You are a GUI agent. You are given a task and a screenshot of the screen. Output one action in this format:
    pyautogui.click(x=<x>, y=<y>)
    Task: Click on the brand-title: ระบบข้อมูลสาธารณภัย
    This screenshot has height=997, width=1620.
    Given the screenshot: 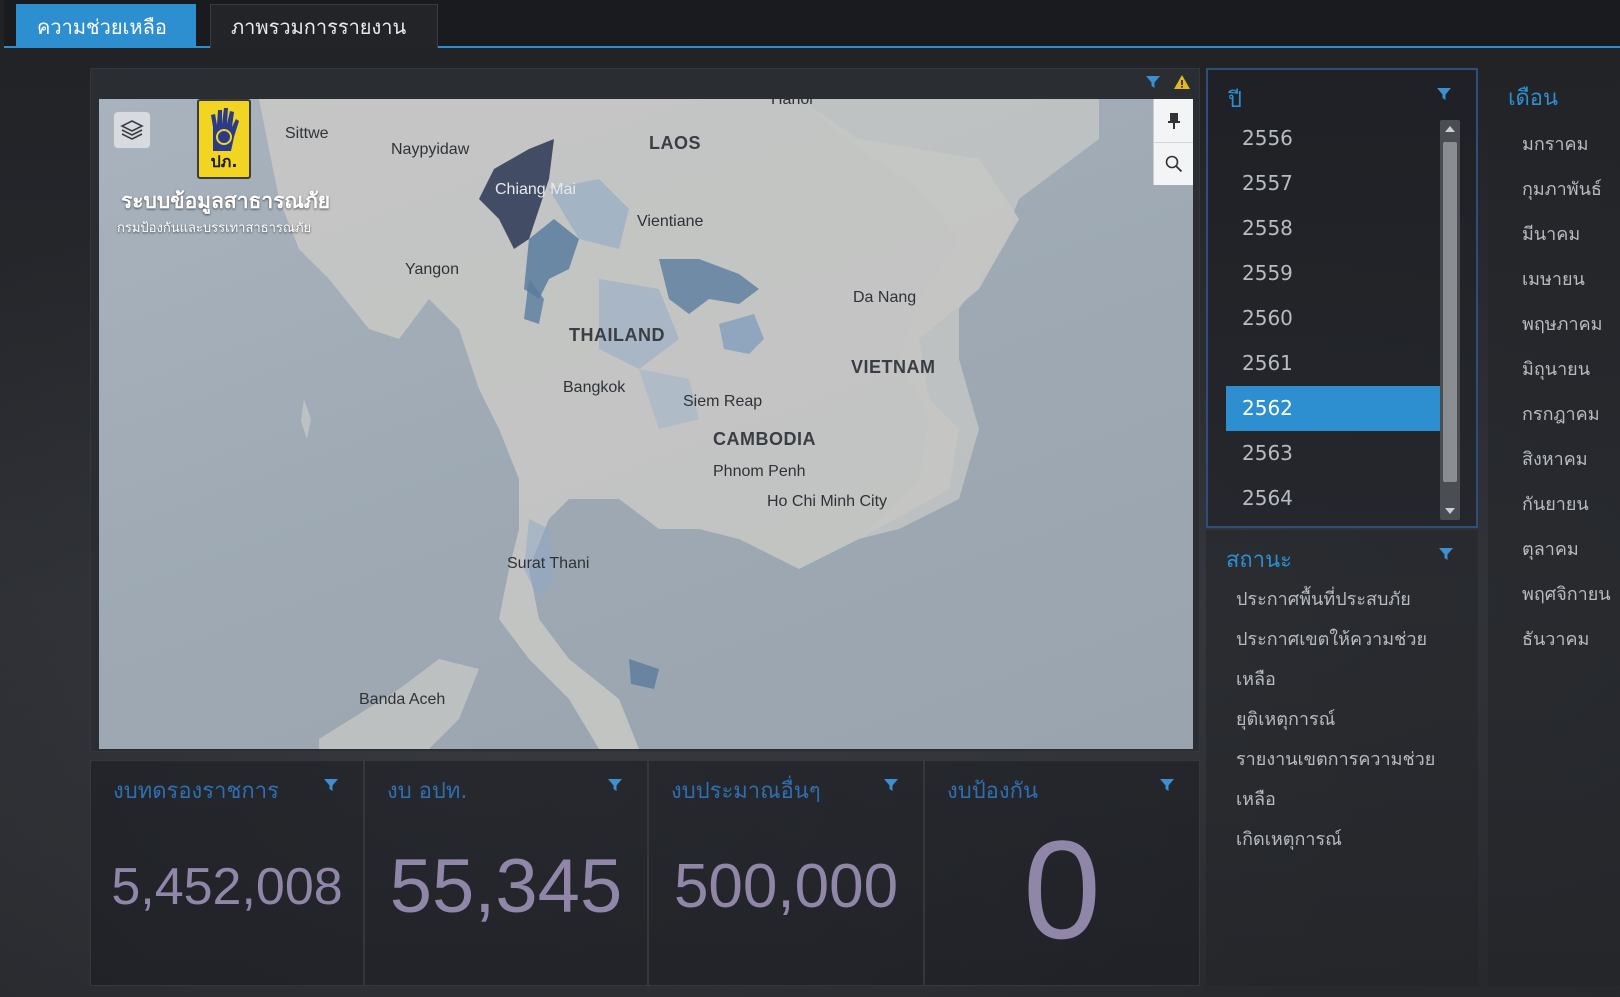 What is the action you would take?
    pyautogui.click(x=226, y=201)
    